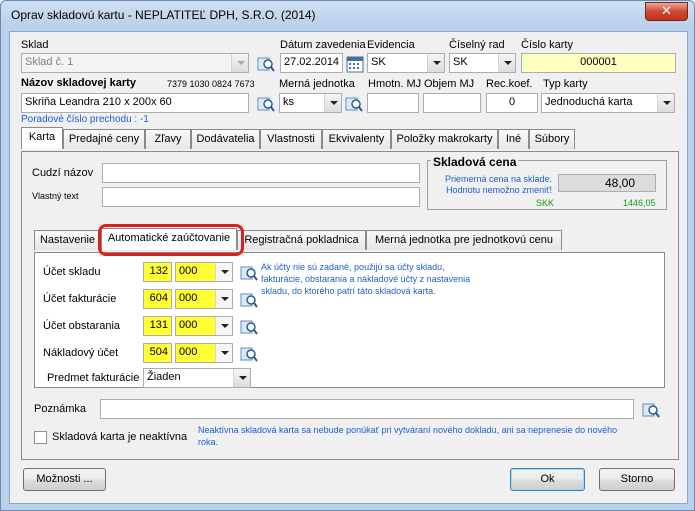  Describe the element at coordinates (637, 479) in the screenshot. I see `storno-button: Storno` at that location.